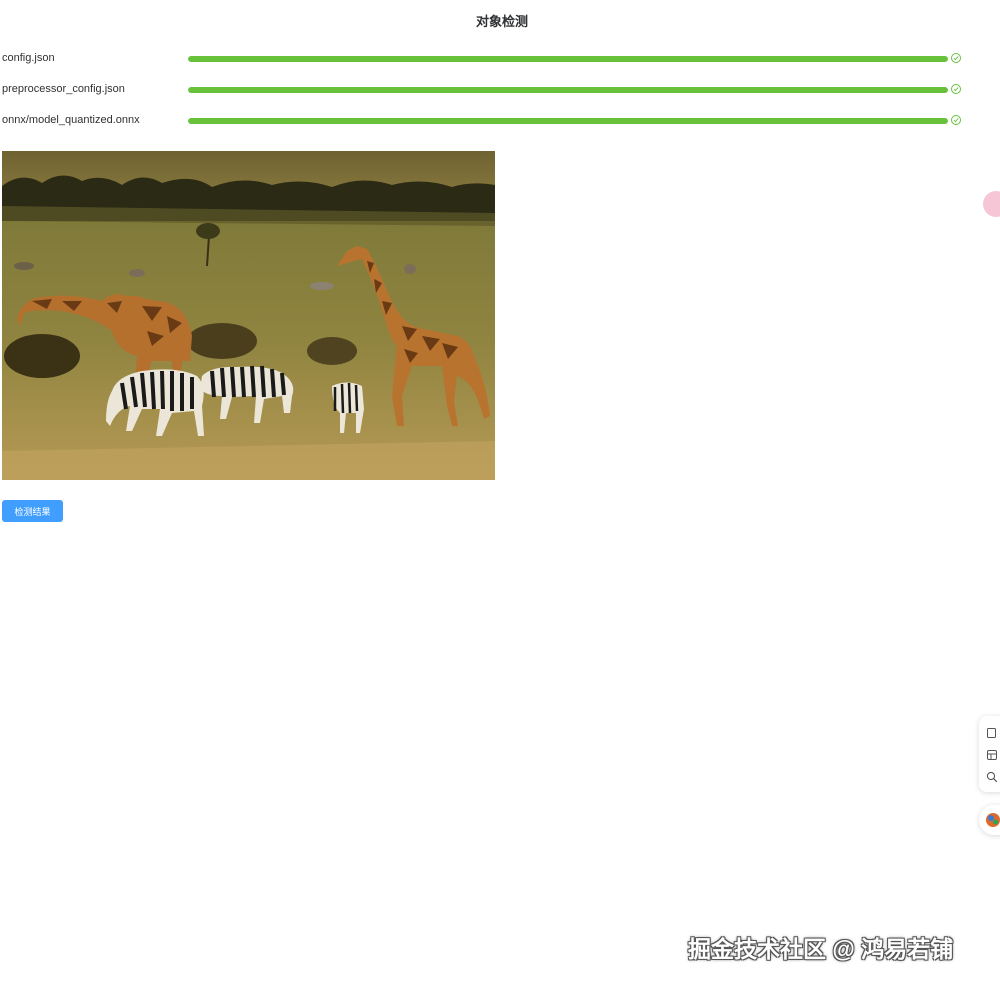  Describe the element at coordinates (71, 120) in the screenshot. I see `file-name: onnx/model_quantized.onnx` at that location.